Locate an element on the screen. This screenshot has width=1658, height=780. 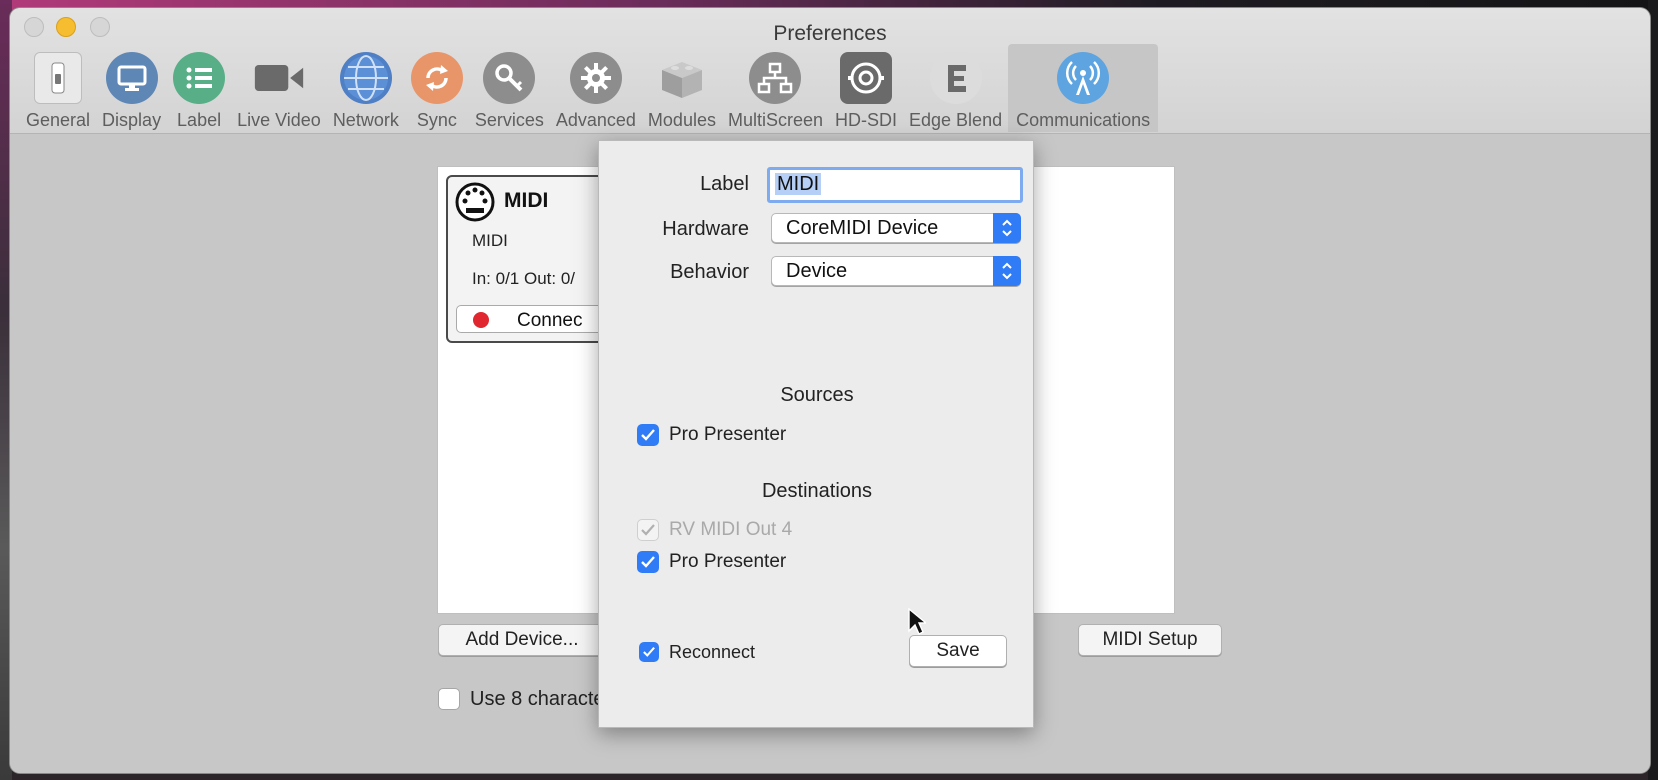
tab-display: Display is located at coordinates (131, 88).